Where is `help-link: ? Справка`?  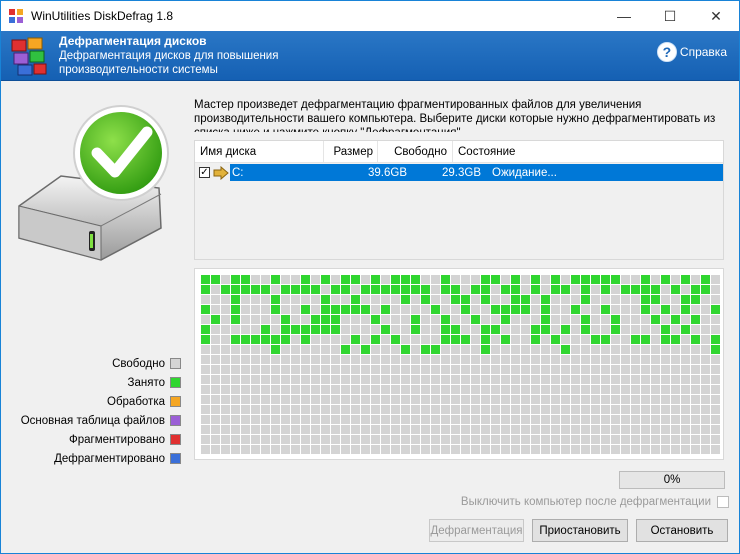
help-link: ? Справка is located at coordinates (691, 52).